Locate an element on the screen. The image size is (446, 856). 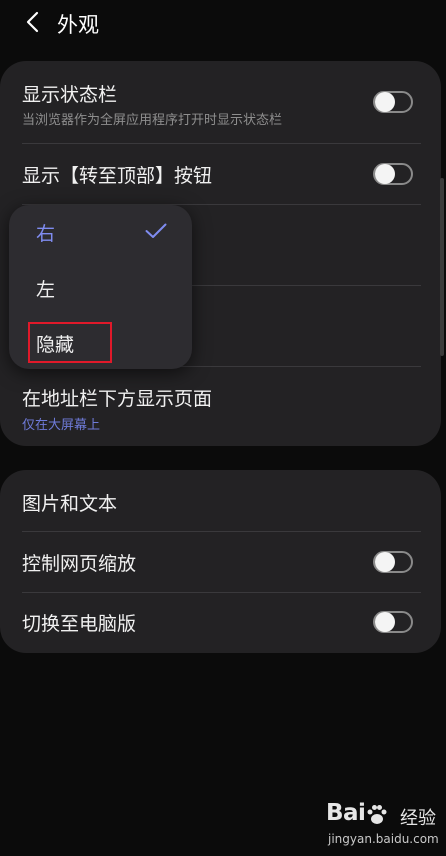
option-right-label: 右 is located at coordinates (46, 234).